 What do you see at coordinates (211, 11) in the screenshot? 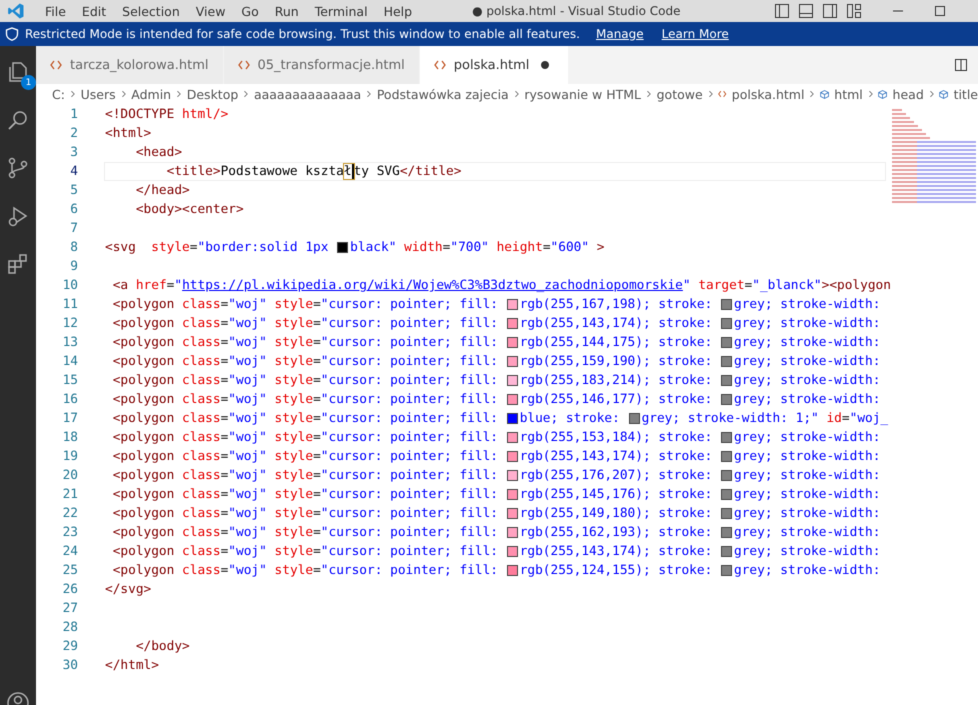
I see `menu-item: View` at bounding box center [211, 11].